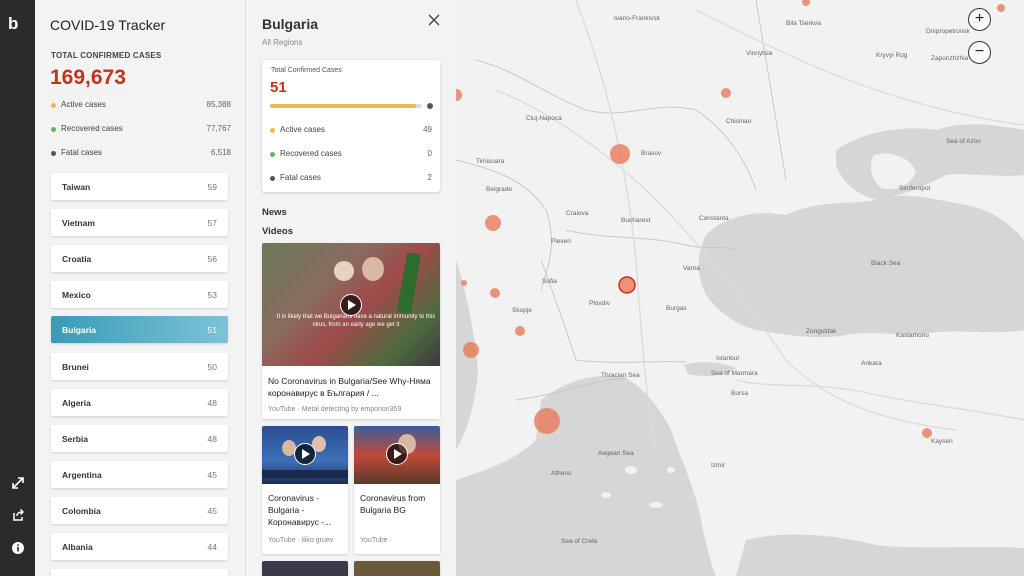 This screenshot has height=576, width=1024. What do you see at coordinates (139, 366) in the screenshot?
I see `country-item-brunei: Brunei 50` at bounding box center [139, 366].